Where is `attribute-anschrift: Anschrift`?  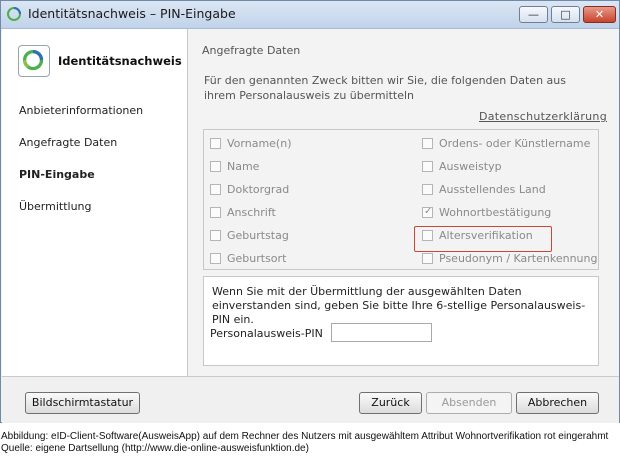 attribute-anschrift: Anschrift is located at coordinates (243, 212).